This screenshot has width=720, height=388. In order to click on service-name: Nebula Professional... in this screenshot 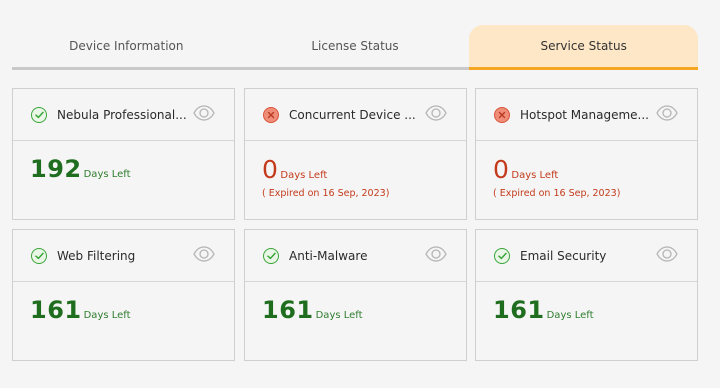, I will do `click(122, 114)`.